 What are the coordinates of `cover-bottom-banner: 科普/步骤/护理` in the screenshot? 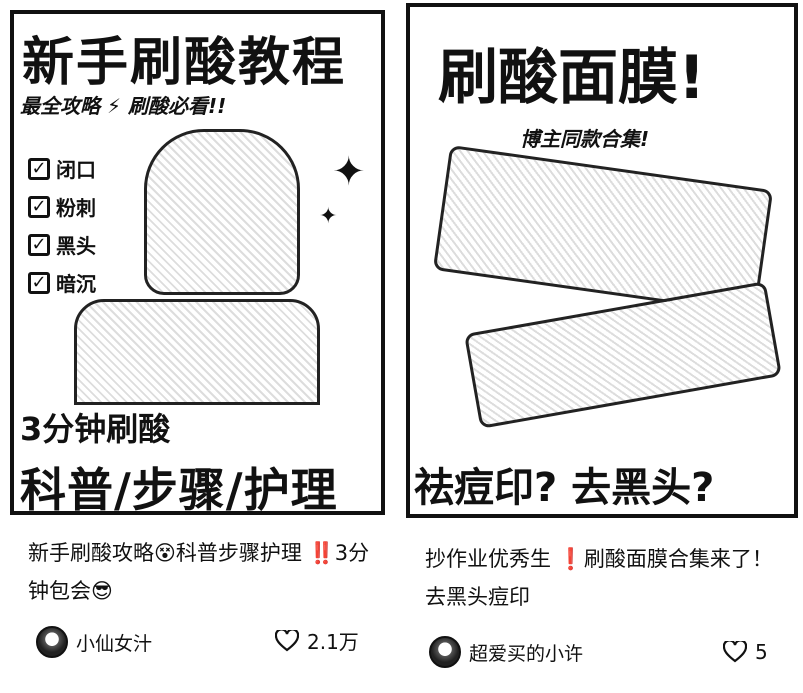 It's located at (179, 489).